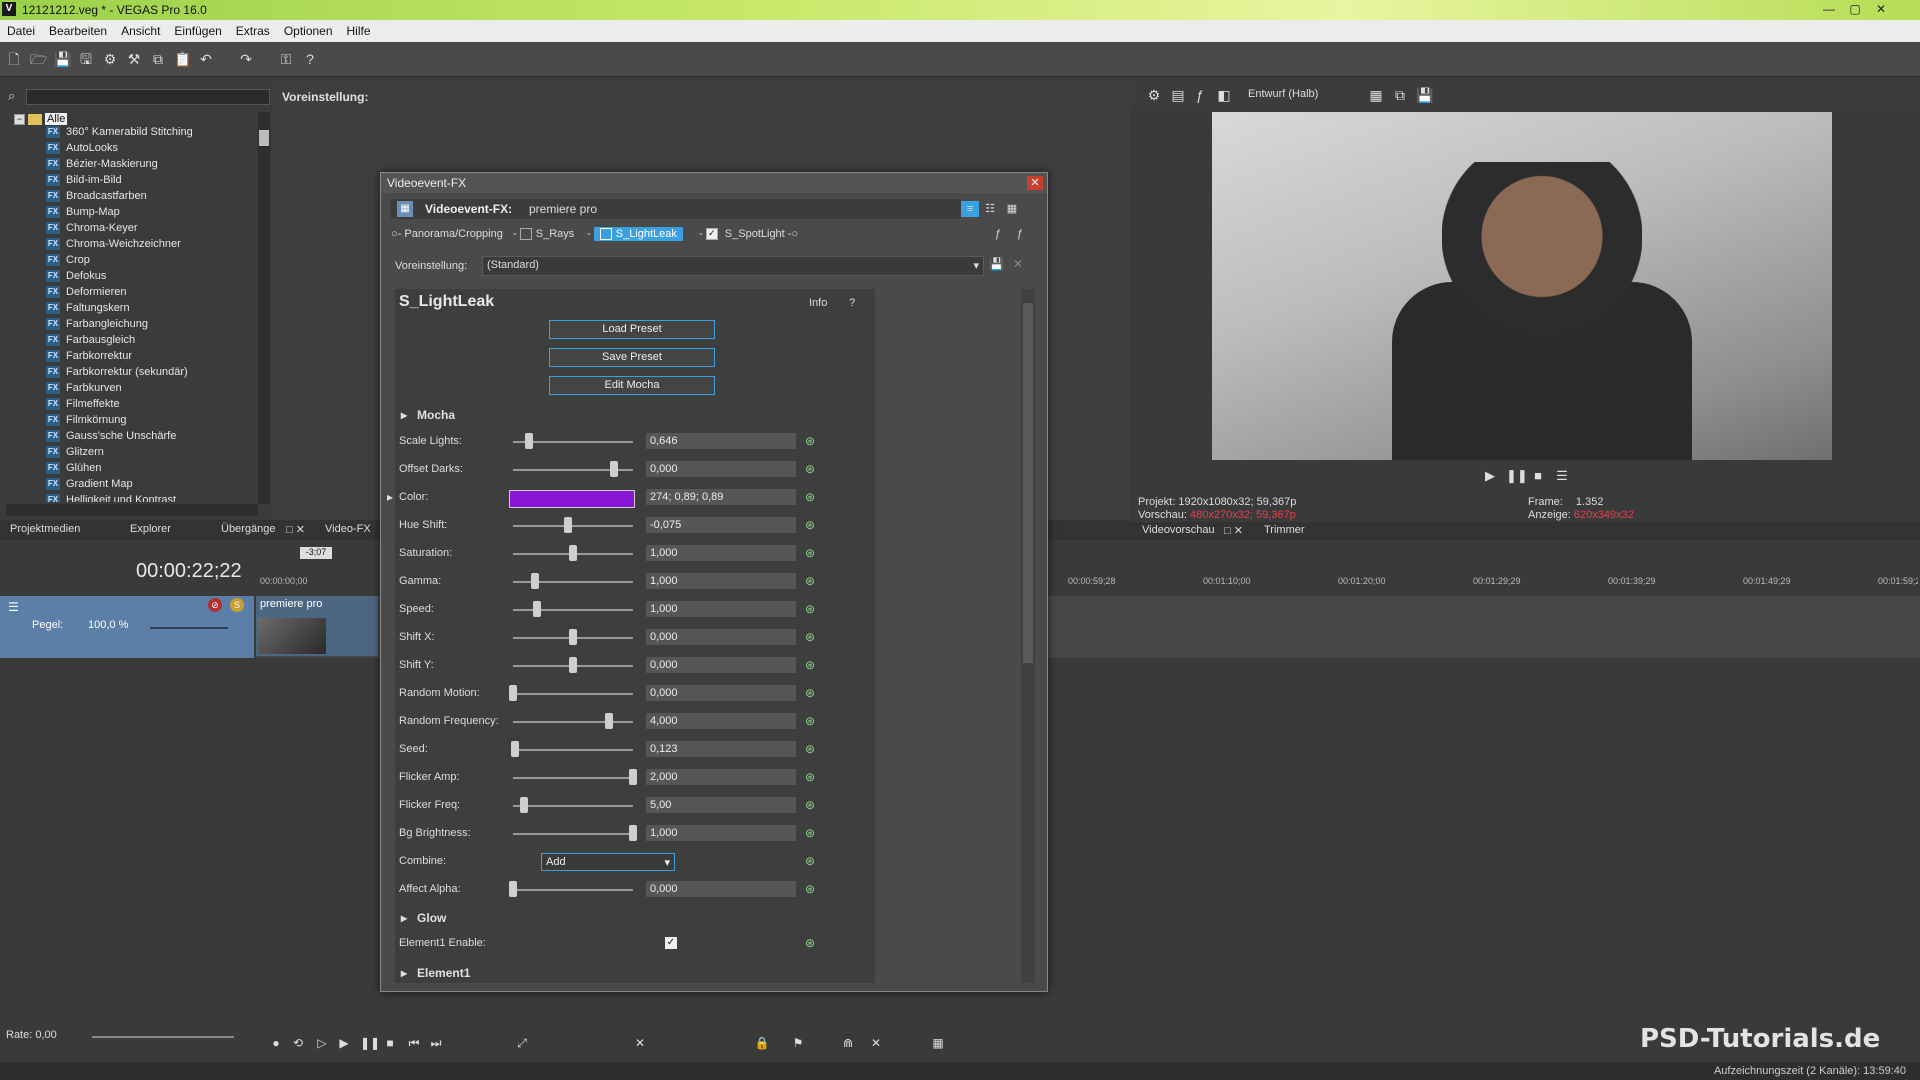  I want to click on fx-tree-item: FX Farbausgleich, so click(90, 342).